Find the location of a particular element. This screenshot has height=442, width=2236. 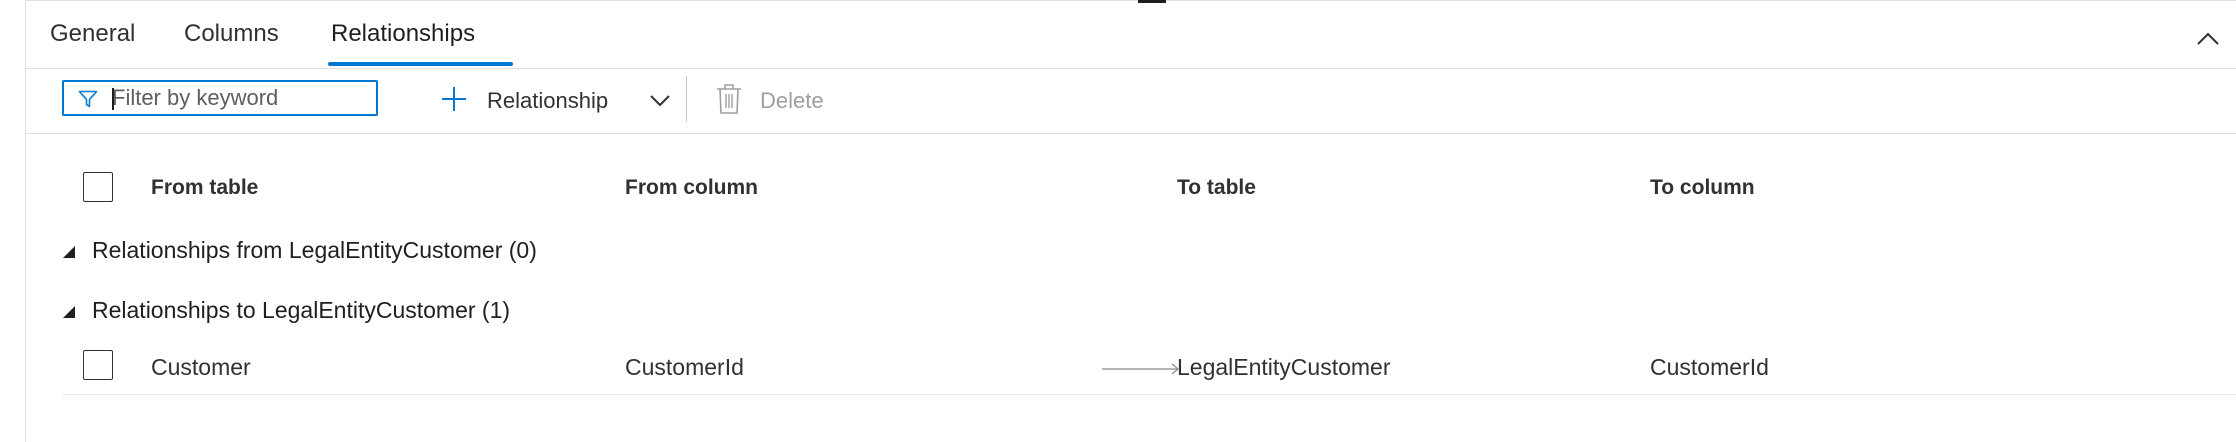

toolbar: Relationship Delete is located at coordinates (1131, 101).